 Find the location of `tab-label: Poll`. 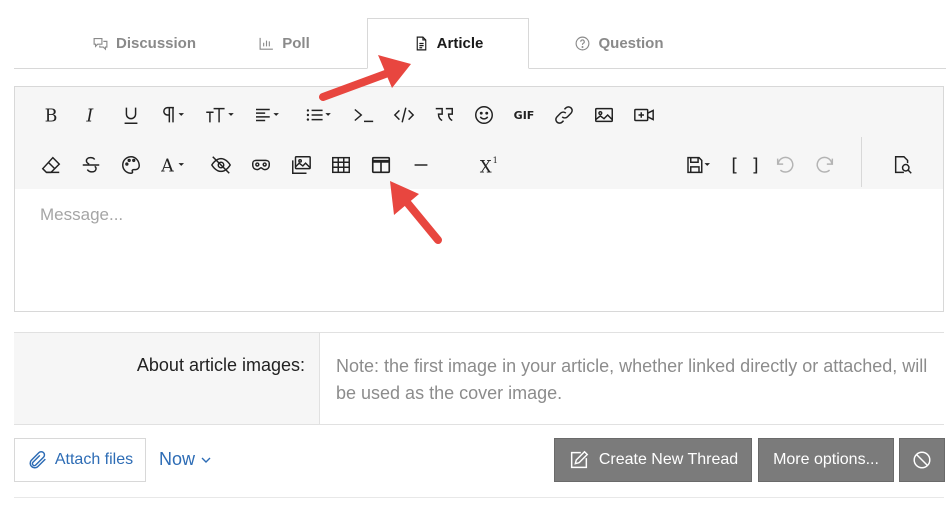

tab-label: Poll is located at coordinates (296, 43).